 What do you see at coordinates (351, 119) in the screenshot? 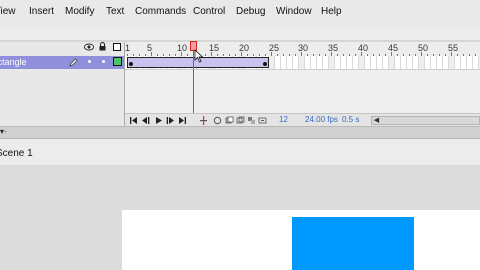
I see `elapsed-time-readout: 0.5 s` at bounding box center [351, 119].